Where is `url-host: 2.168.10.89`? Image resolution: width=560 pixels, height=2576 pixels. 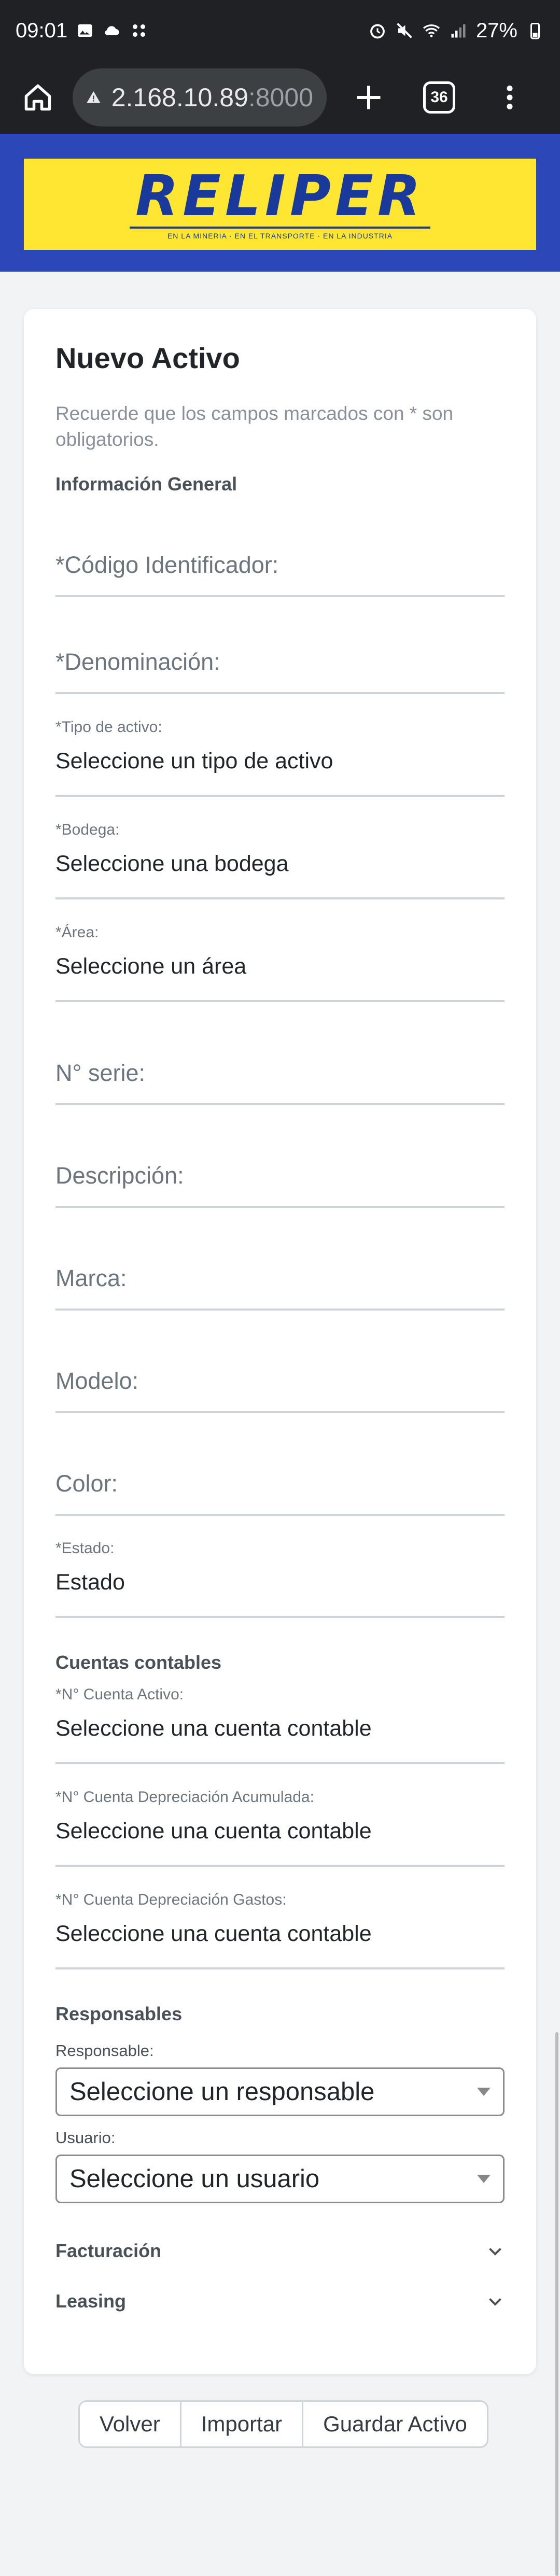 url-host: 2.168.10.89 is located at coordinates (179, 97).